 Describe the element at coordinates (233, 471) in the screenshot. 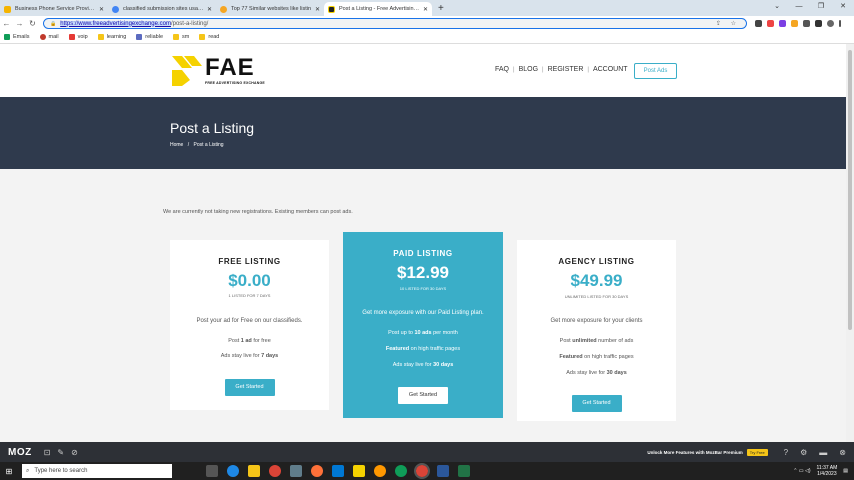

I see `edge-icon` at that location.